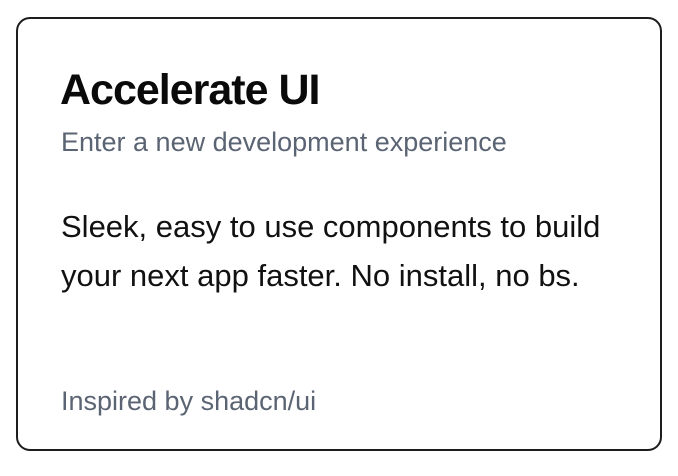 The image size is (678, 476). I want to click on card-title: Accelerate UI, so click(190, 90).